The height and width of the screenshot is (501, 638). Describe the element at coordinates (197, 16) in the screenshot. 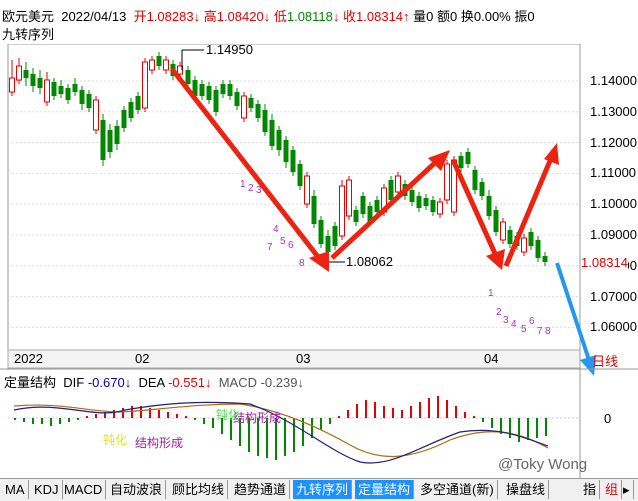

I see `open-arrow: ↓` at that location.